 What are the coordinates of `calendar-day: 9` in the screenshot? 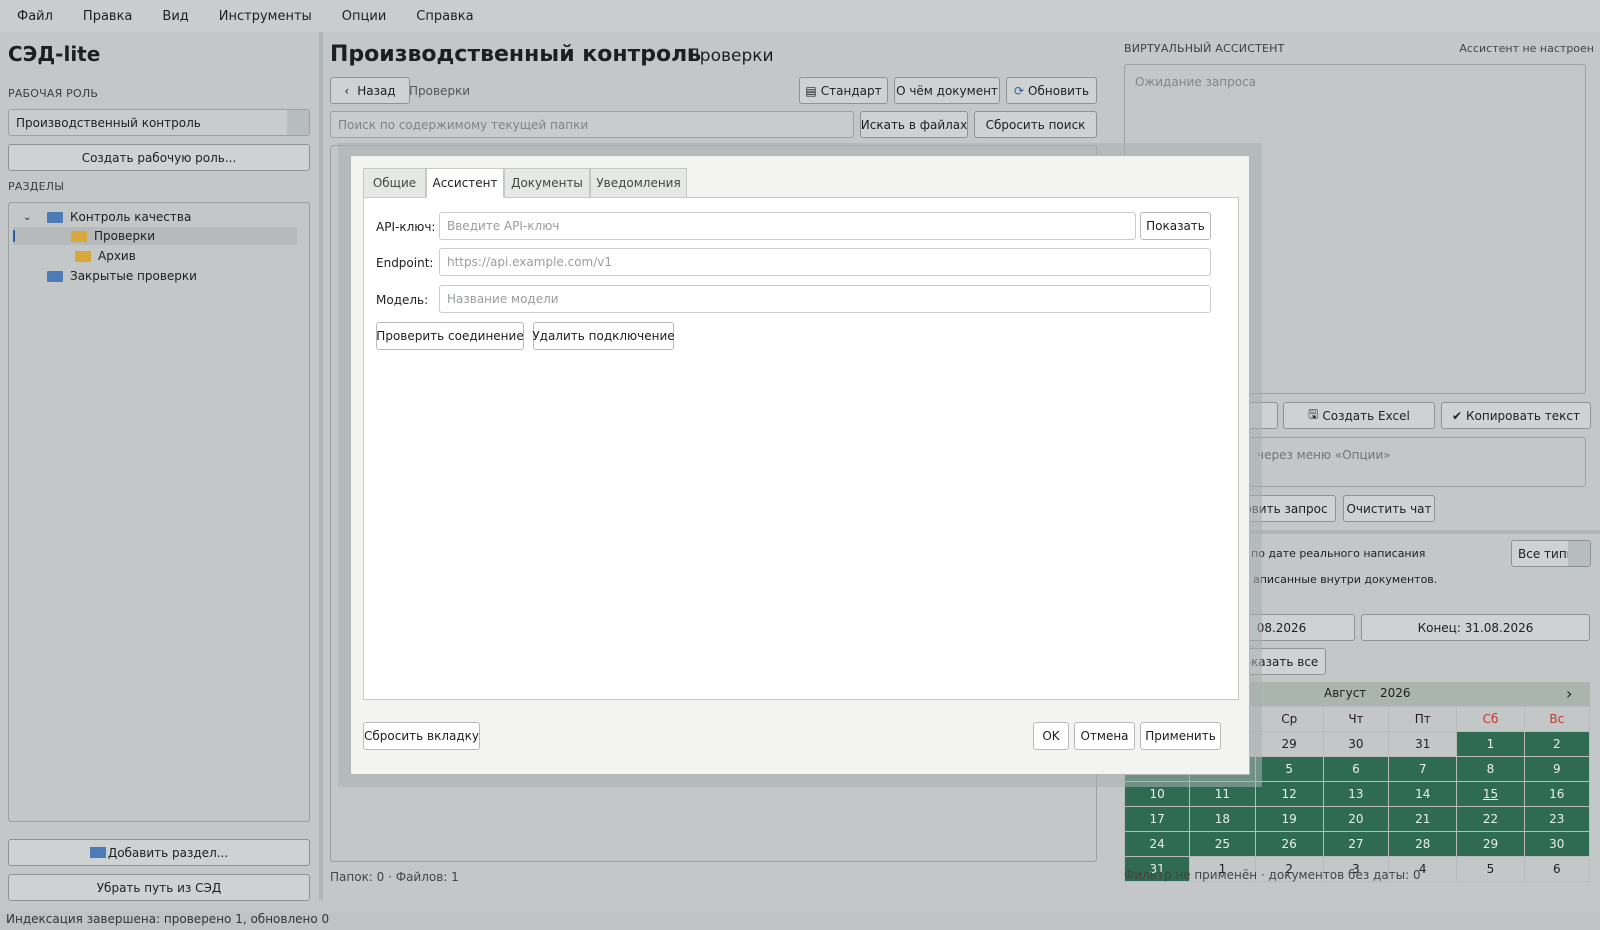 It's located at (1556, 769).